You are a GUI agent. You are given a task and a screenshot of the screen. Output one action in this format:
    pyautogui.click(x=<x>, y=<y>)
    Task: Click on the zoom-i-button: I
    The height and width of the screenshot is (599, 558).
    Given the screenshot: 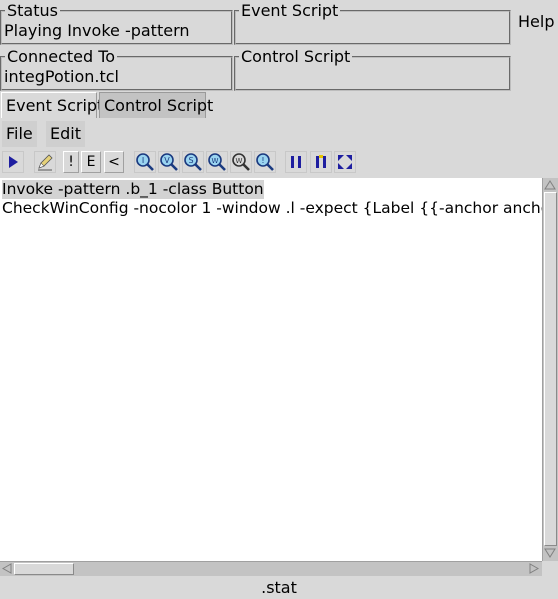 What is the action you would take?
    pyautogui.click(x=145, y=162)
    